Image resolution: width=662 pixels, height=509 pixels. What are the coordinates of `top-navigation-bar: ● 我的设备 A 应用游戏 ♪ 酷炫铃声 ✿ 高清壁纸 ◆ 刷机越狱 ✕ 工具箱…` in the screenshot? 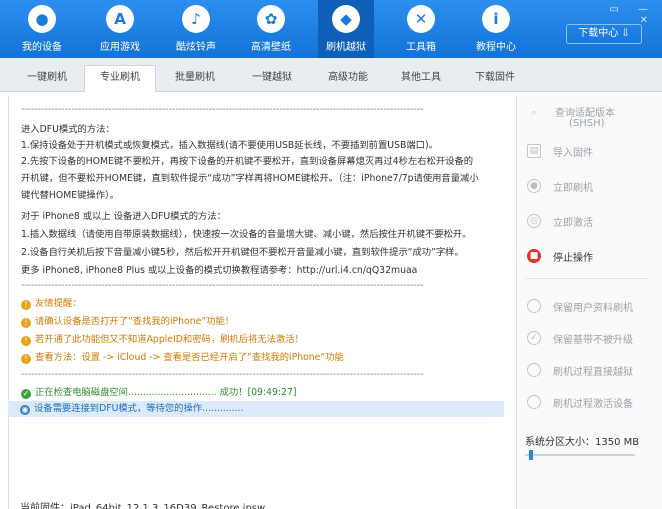 It's located at (331, 29).